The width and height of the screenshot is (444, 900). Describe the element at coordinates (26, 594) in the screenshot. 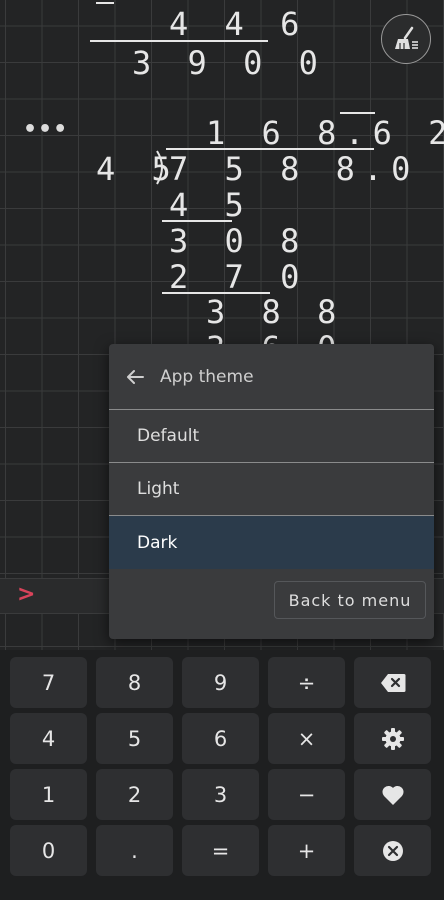

I see `prompt-symbol: >` at that location.